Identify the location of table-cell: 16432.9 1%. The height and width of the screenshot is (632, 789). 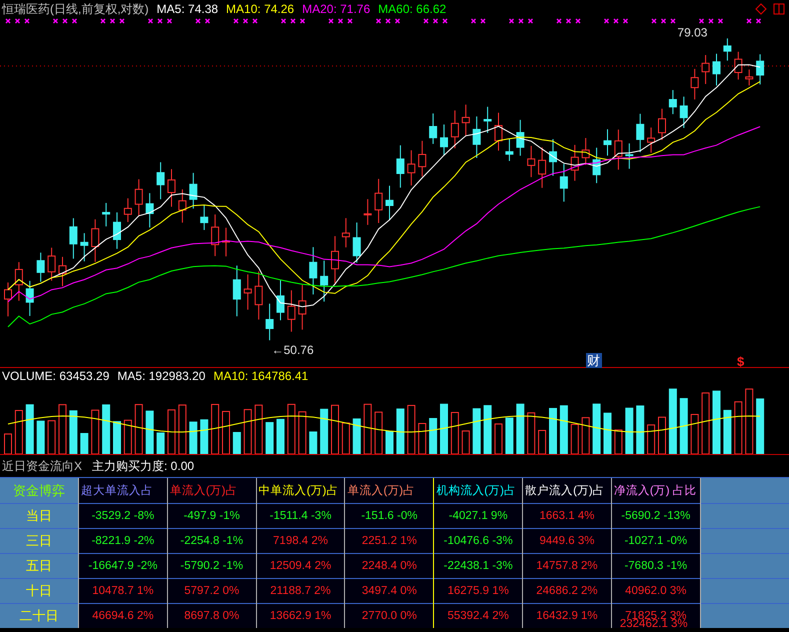
(567, 616).